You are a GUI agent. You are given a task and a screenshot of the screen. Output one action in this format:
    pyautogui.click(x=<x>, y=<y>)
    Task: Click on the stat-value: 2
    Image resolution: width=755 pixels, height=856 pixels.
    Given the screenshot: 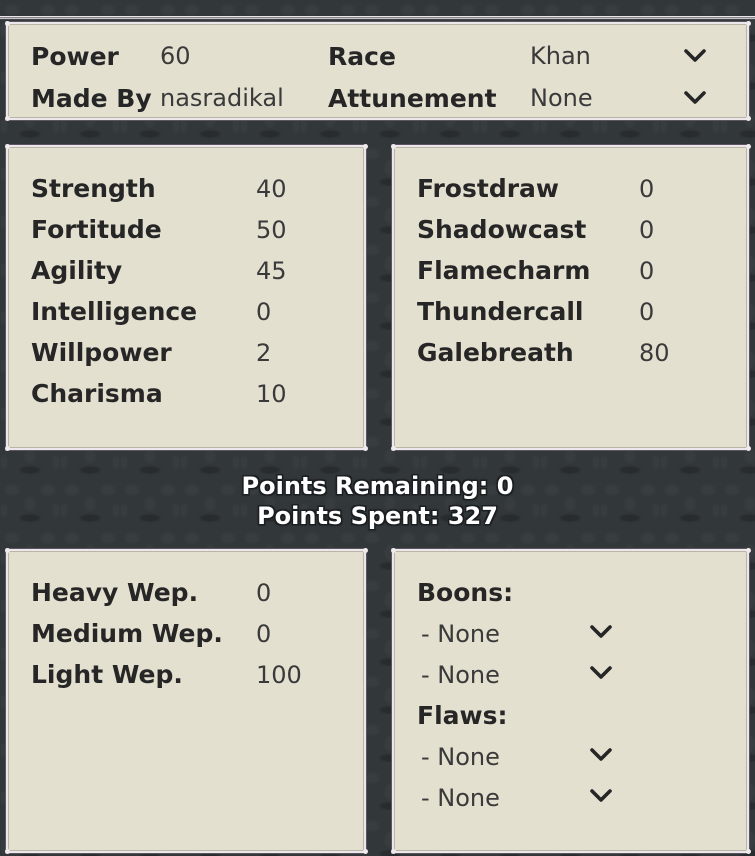 What is the action you would take?
    pyautogui.click(x=264, y=352)
    